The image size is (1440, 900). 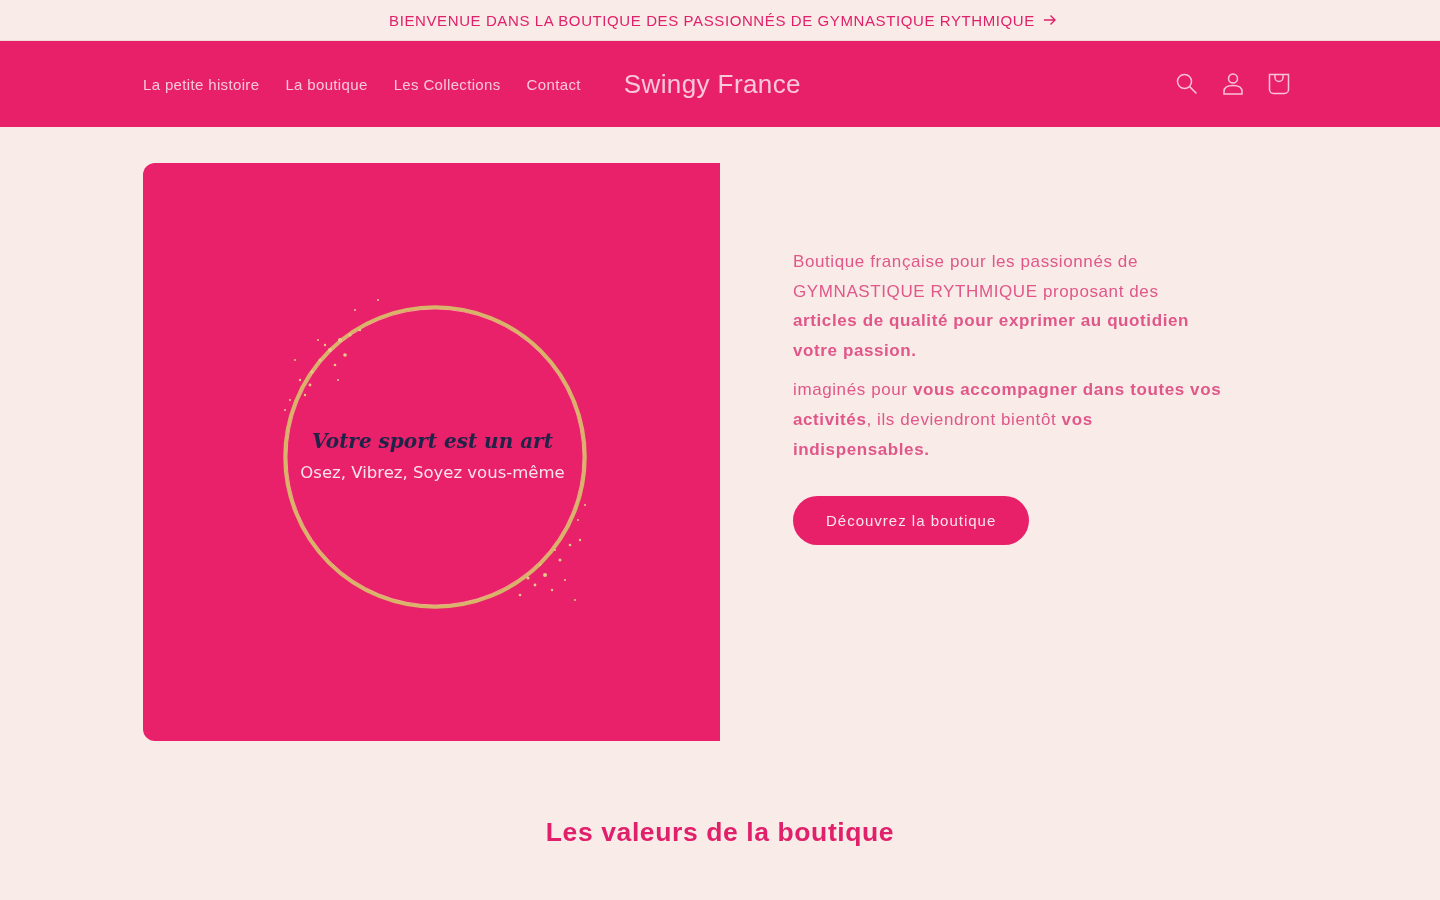 I want to click on section-heading: Les valeurs de la boutique, so click(x=720, y=832).